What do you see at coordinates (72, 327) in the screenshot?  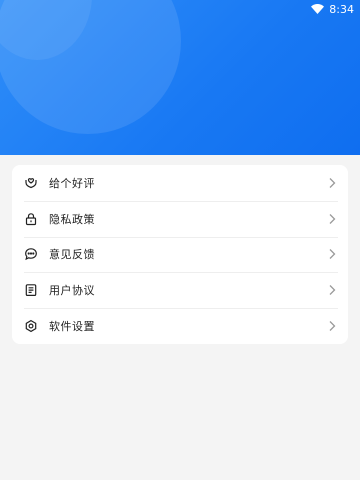 I see `menu-item-label: 软件设置` at bounding box center [72, 327].